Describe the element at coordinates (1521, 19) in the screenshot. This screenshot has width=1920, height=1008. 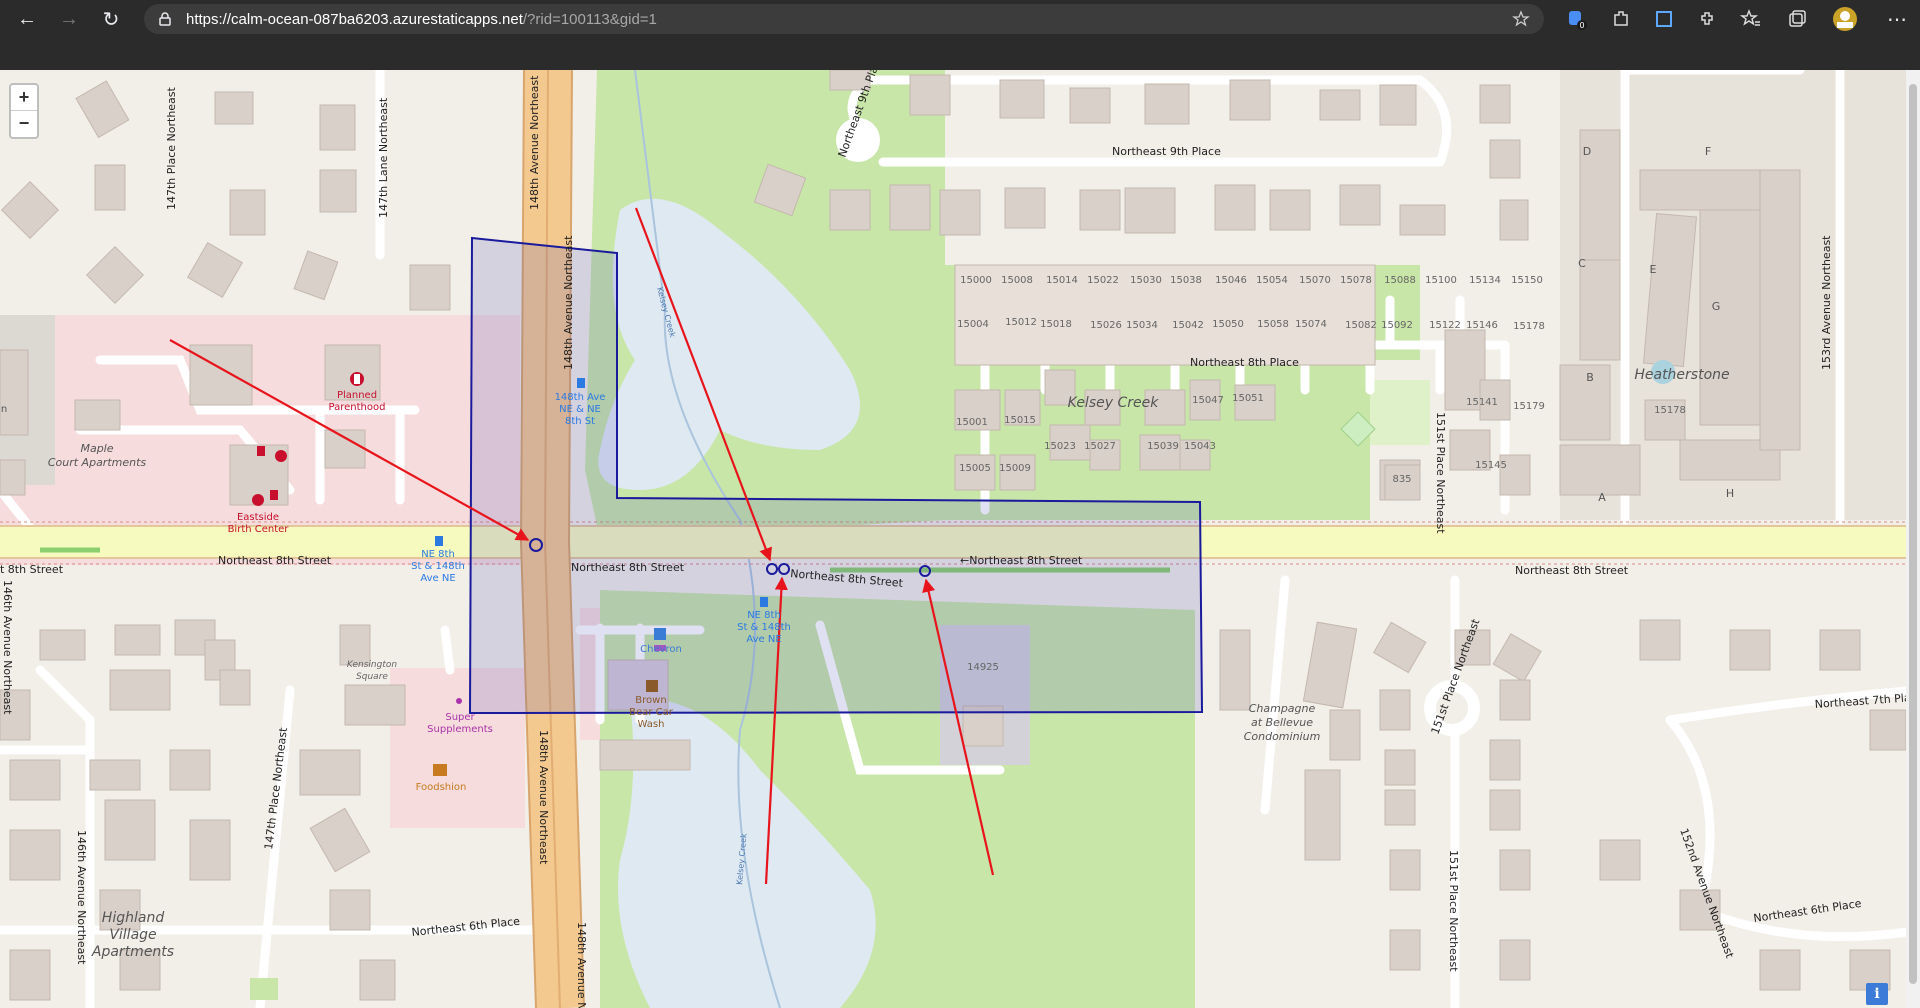
I see `favorite-star-icon` at that location.